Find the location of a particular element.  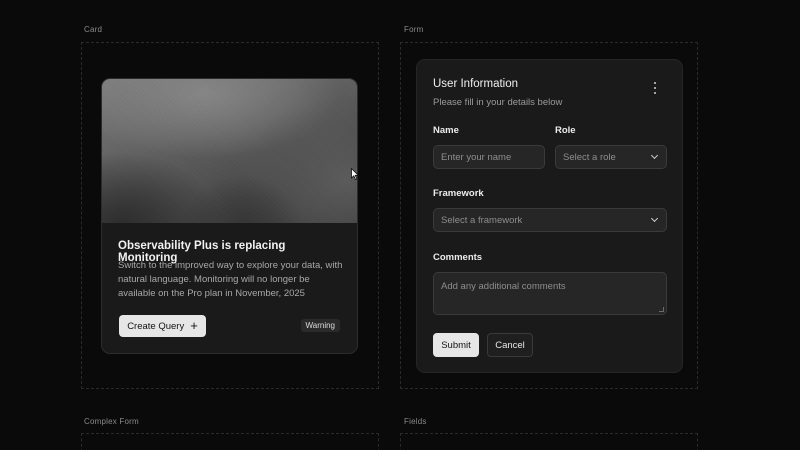

create-query-label: Create Query is located at coordinates (156, 326).